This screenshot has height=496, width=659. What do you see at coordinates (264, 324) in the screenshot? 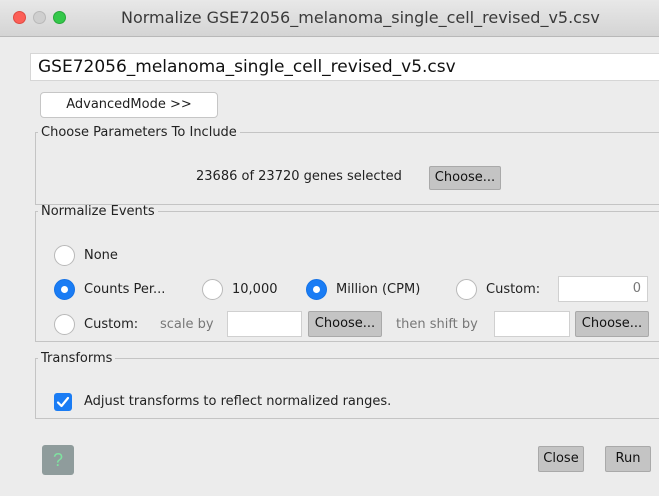
I see `scale-by-input` at bounding box center [264, 324].